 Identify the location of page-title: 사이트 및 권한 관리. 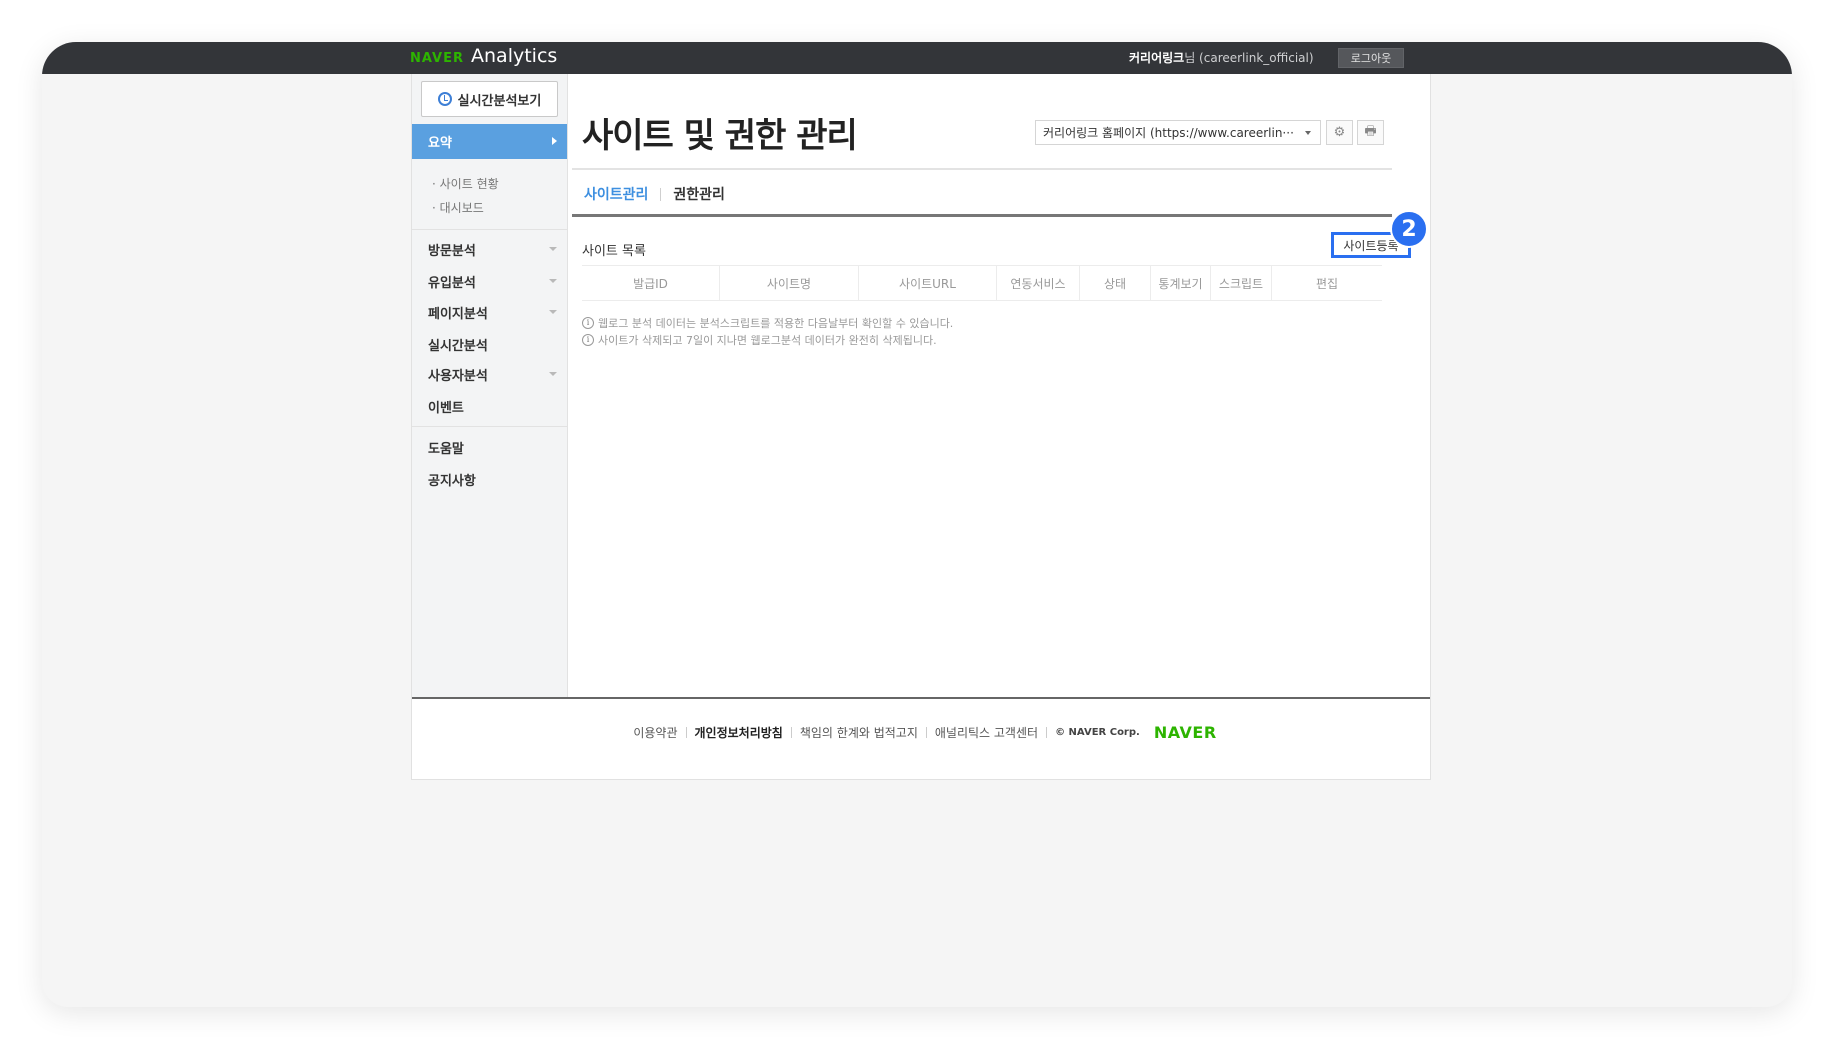
(720, 136).